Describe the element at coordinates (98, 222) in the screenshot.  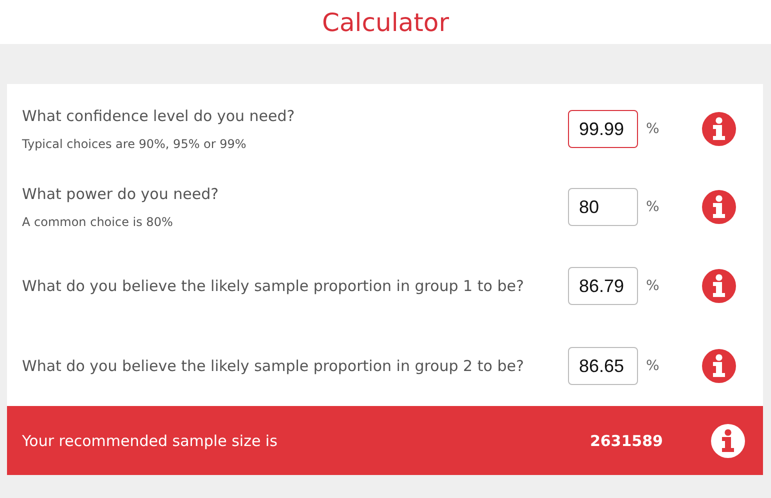
I see `hint-text: A common choice is 80%` at that location.